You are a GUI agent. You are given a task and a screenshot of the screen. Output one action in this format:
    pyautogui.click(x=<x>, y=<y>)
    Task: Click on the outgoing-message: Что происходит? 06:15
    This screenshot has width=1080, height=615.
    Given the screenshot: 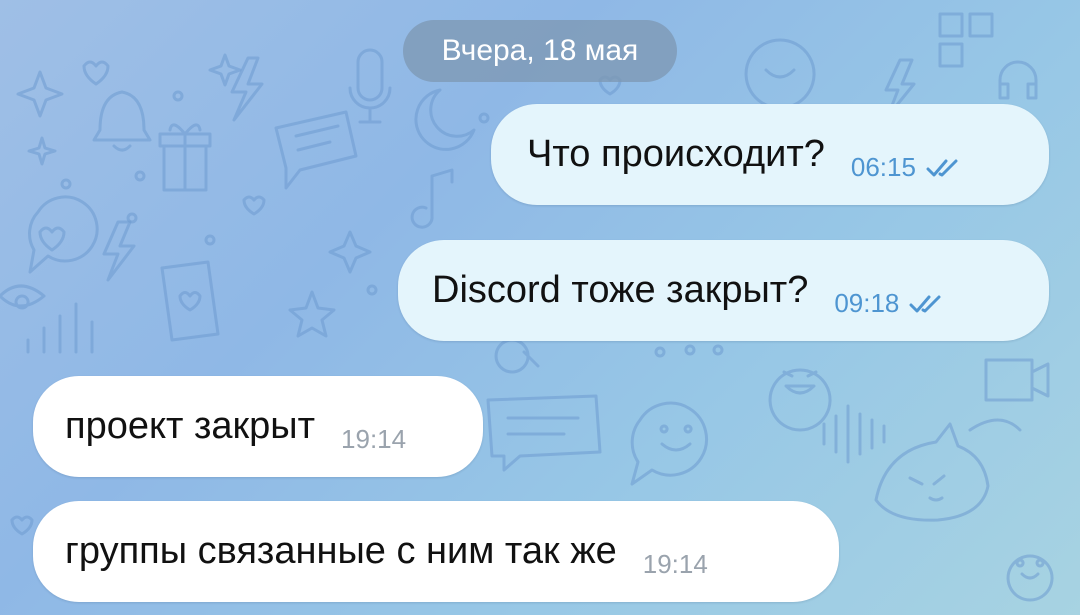 What is the action you would take?
    pyautogui.click(x=770, y=154)
    